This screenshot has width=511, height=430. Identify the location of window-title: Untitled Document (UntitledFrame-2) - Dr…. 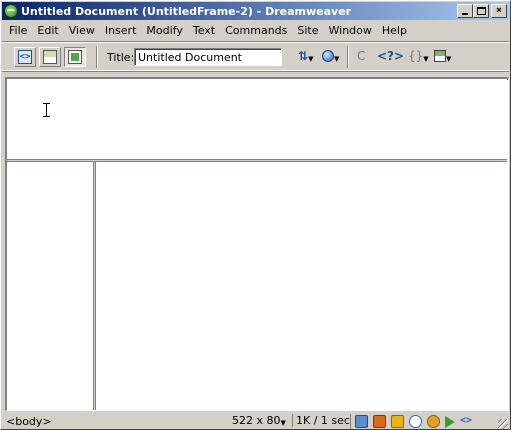
(186, 11).